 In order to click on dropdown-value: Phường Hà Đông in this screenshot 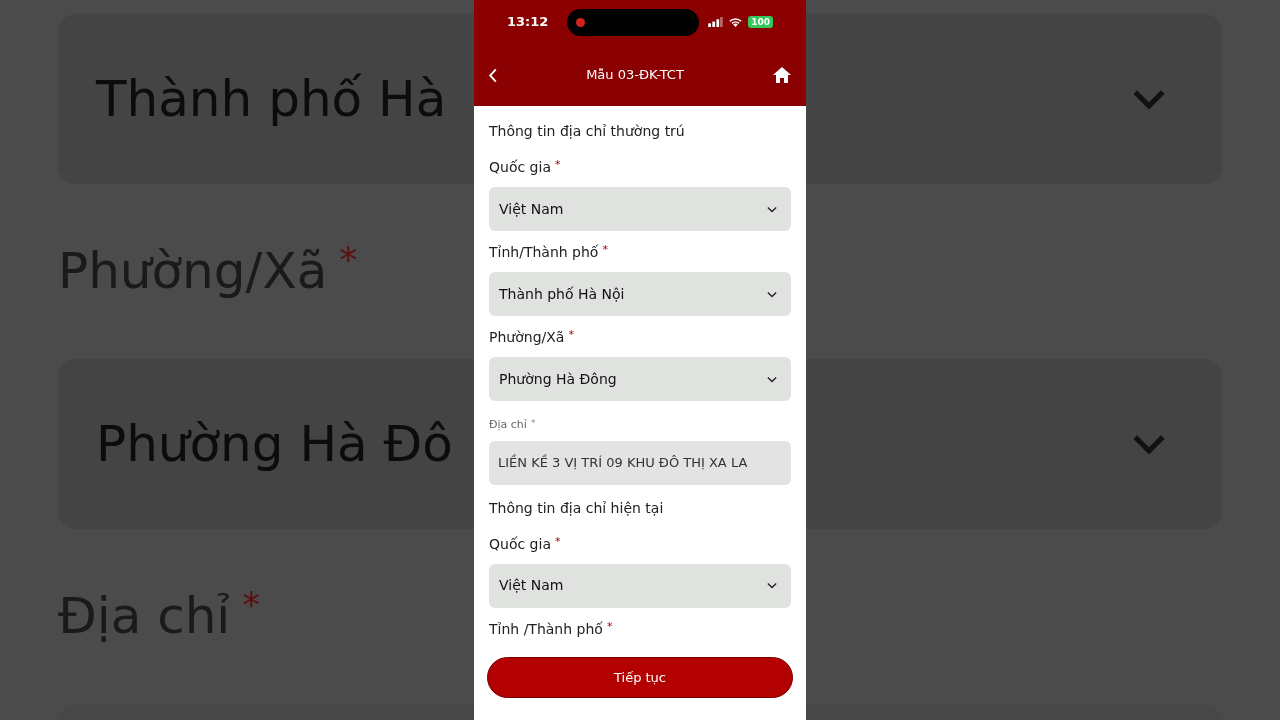, I will do `click(558, 379)`.